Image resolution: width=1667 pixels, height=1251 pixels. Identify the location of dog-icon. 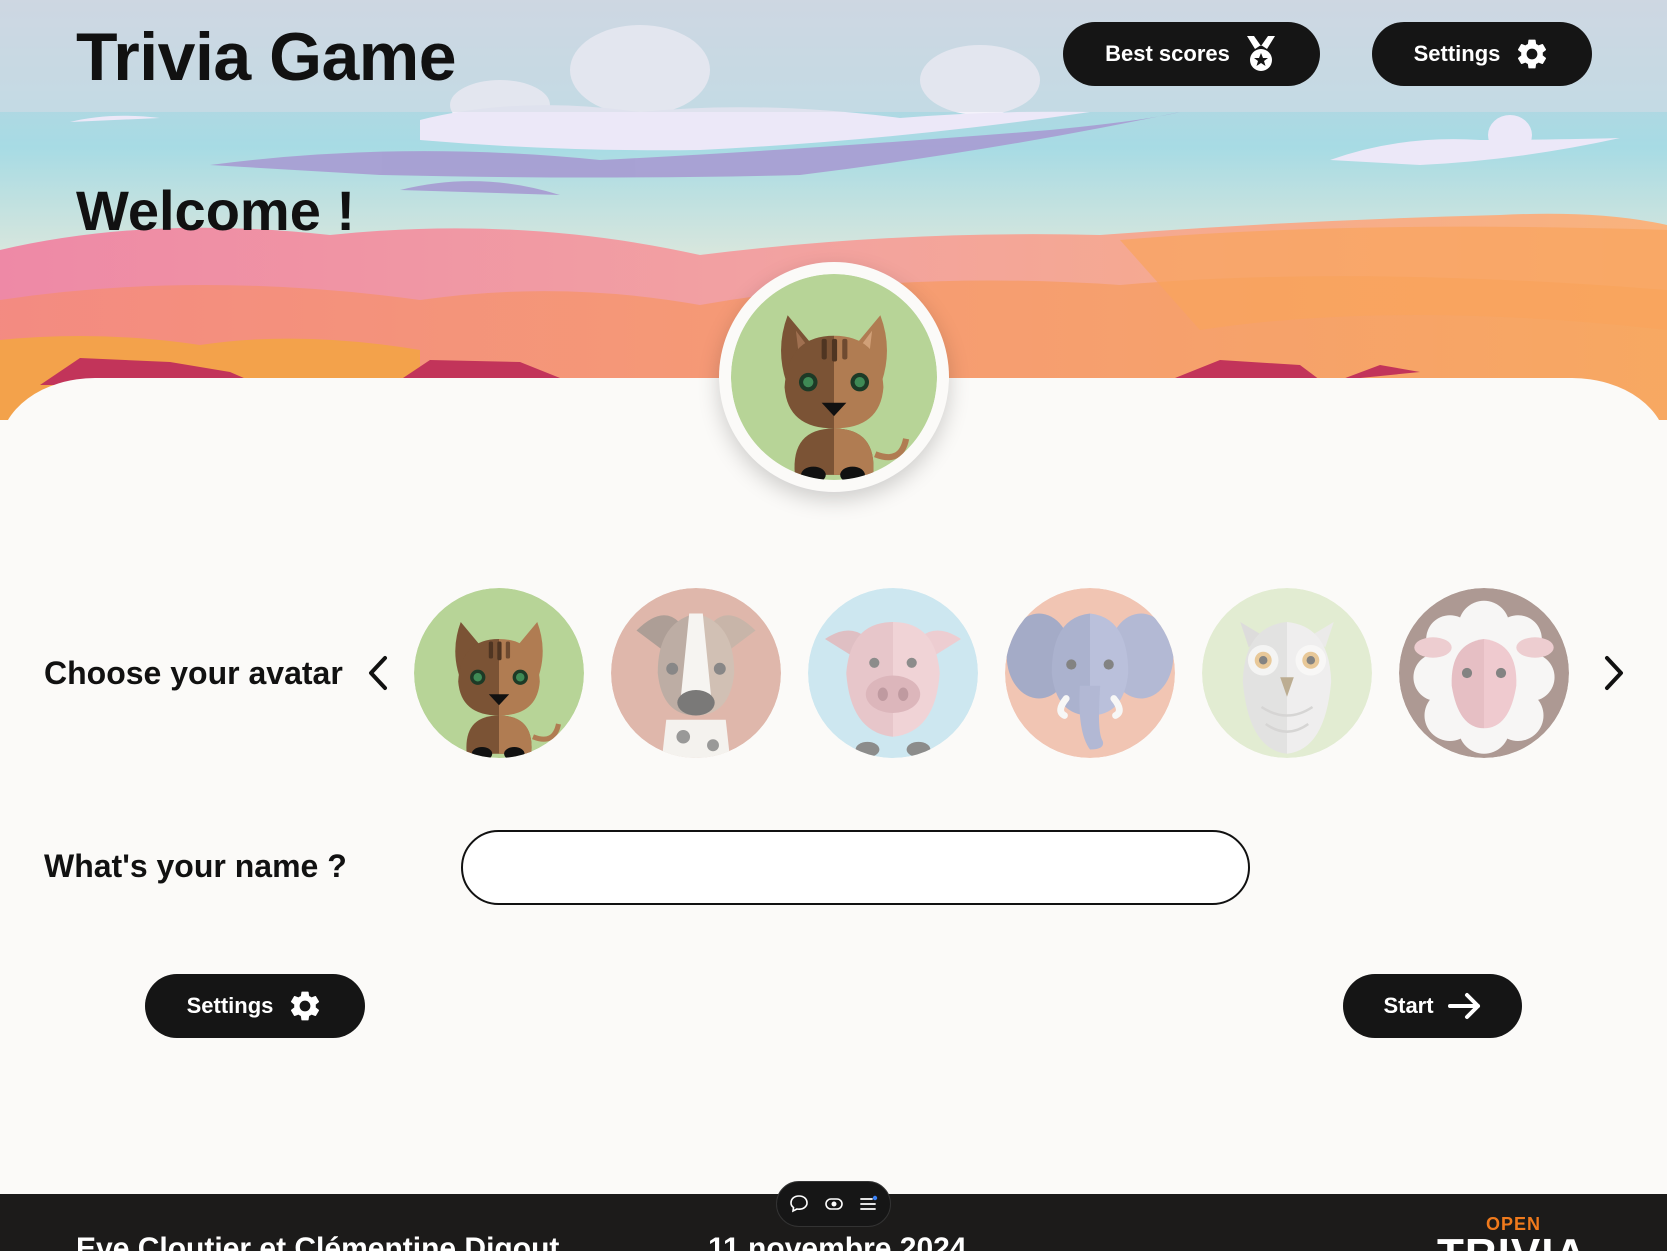
(696, 673).